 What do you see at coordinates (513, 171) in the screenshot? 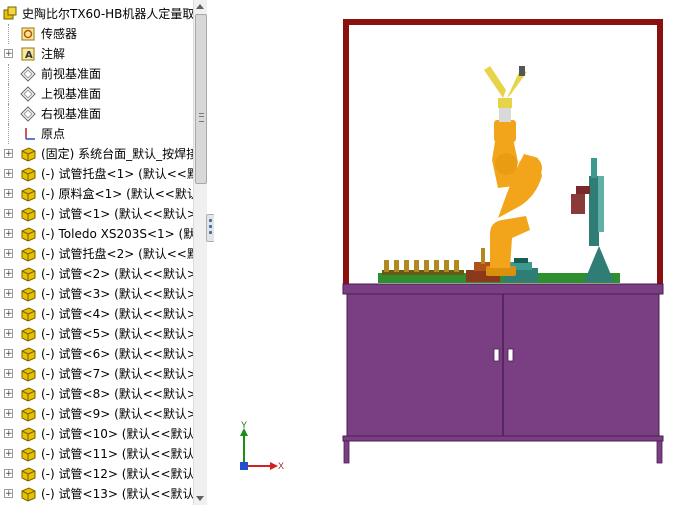
I see `robot-arm` at bounding box center [513, 171].